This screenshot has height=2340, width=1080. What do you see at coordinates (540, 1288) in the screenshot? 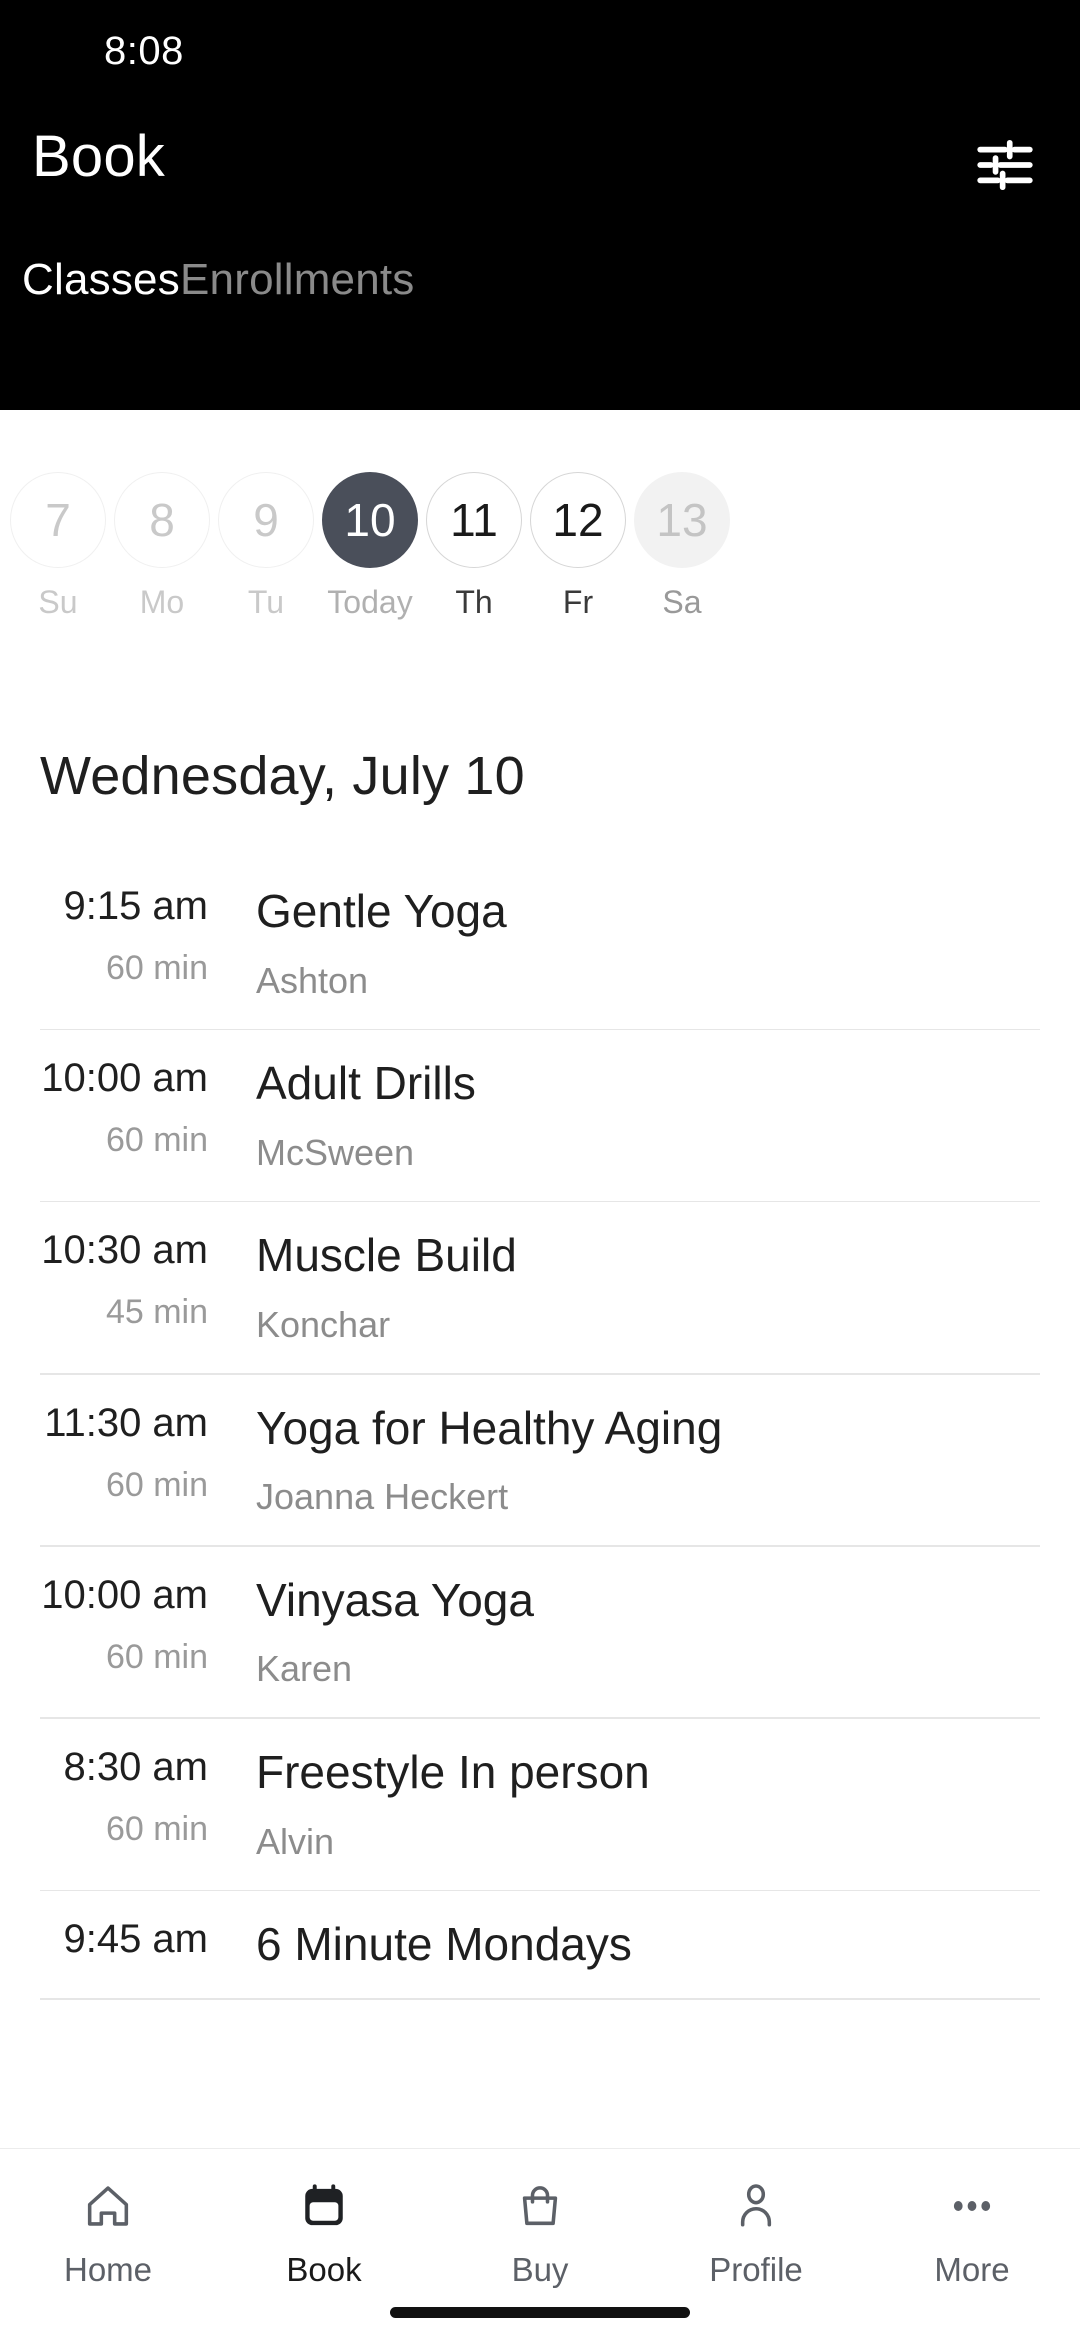
I see `class-list-item: 10:30 am 45 min Muscle Build Konchar` at bounding box center [540, 1288].